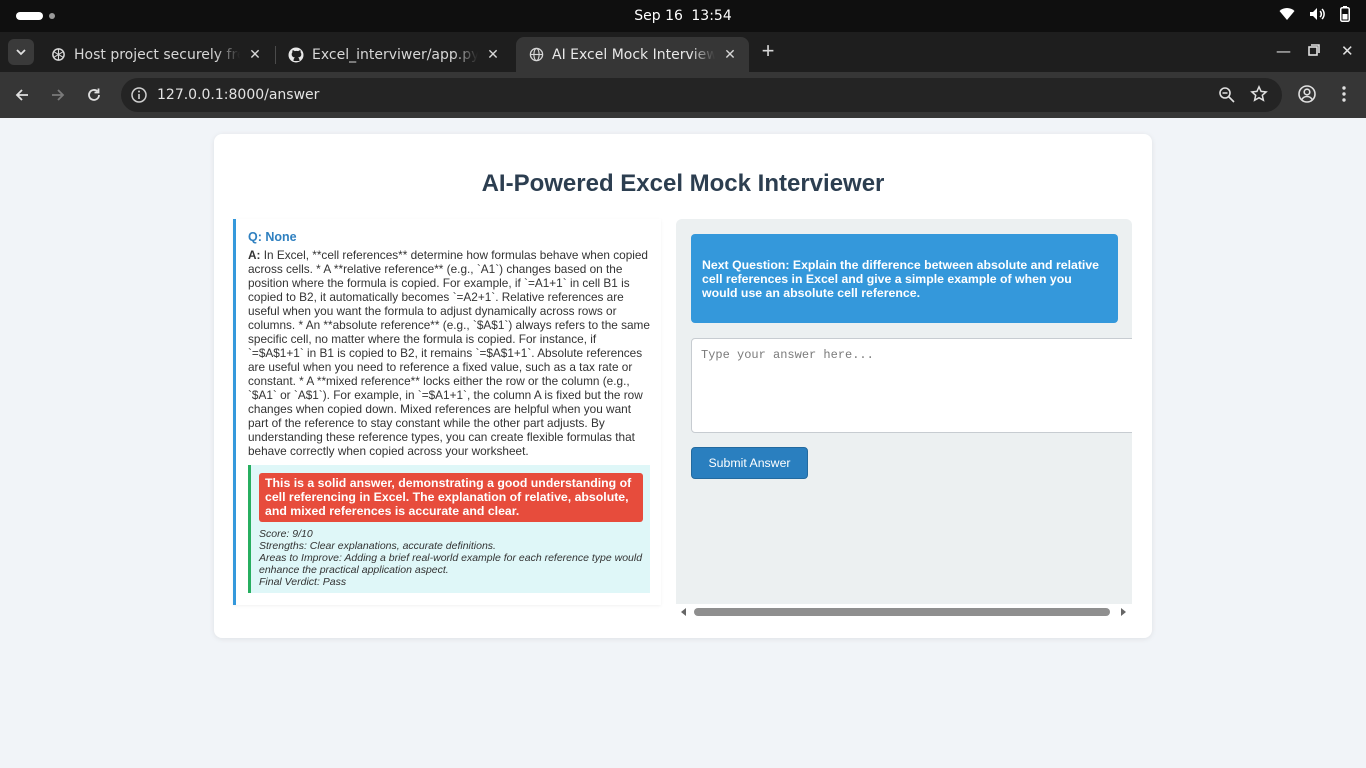  I want to click on maximize-icon, so click(1314, 51).